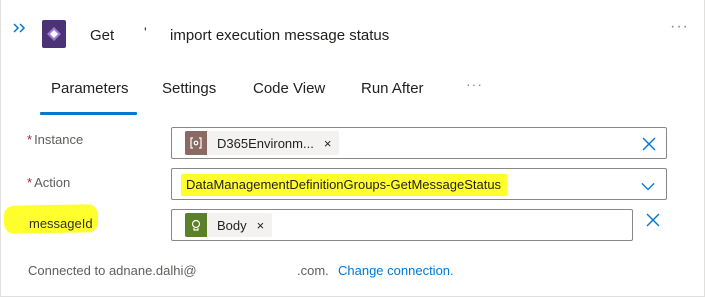  I want to click on messageid-label: messageId, so click(61, 223).